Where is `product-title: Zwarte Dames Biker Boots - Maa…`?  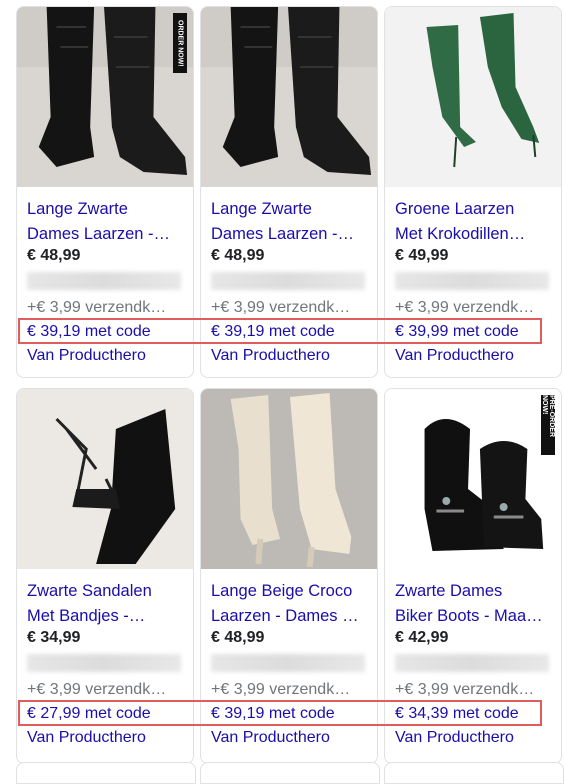 product-title: Zwarte Dames Biker Boots - Maa… is located at coordinates (474, 604).